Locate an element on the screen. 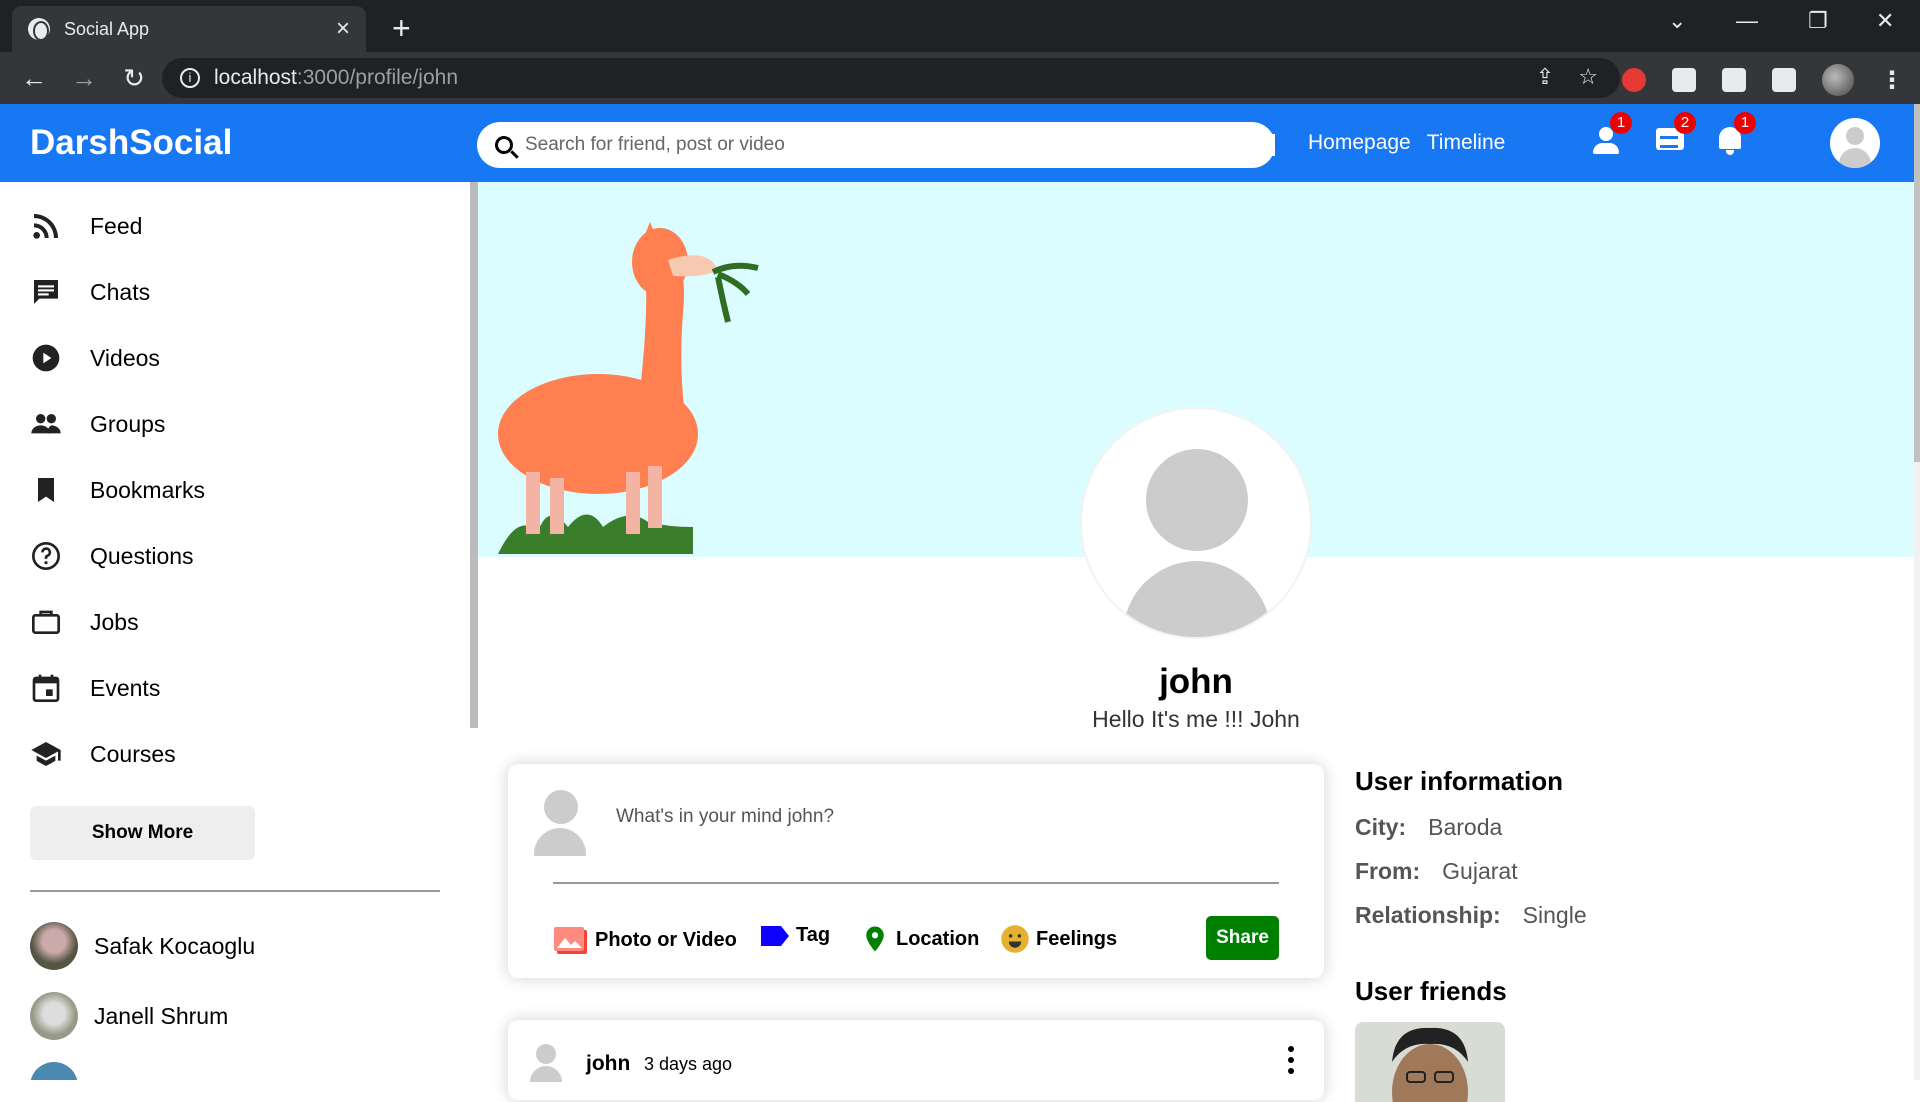  sidebar-item-label: Chats is located at coordinates (120, 291).